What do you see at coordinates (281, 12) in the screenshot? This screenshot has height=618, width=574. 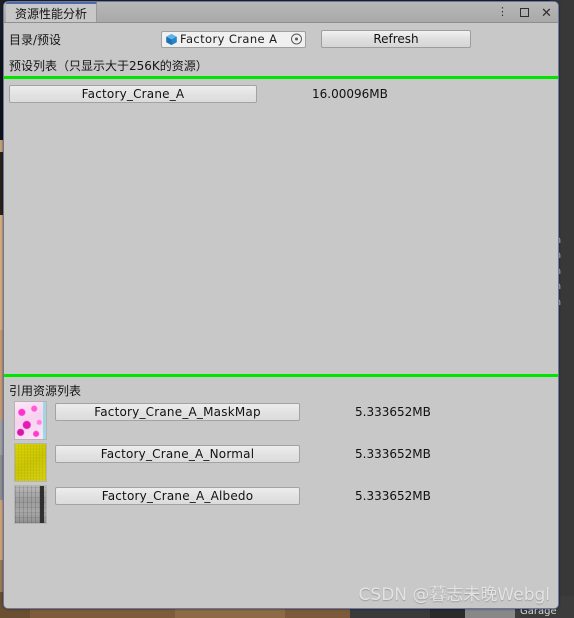 I see `window-titlebar: 资源性能分析 ⋮ ✕` at bounding box center [281, 12].